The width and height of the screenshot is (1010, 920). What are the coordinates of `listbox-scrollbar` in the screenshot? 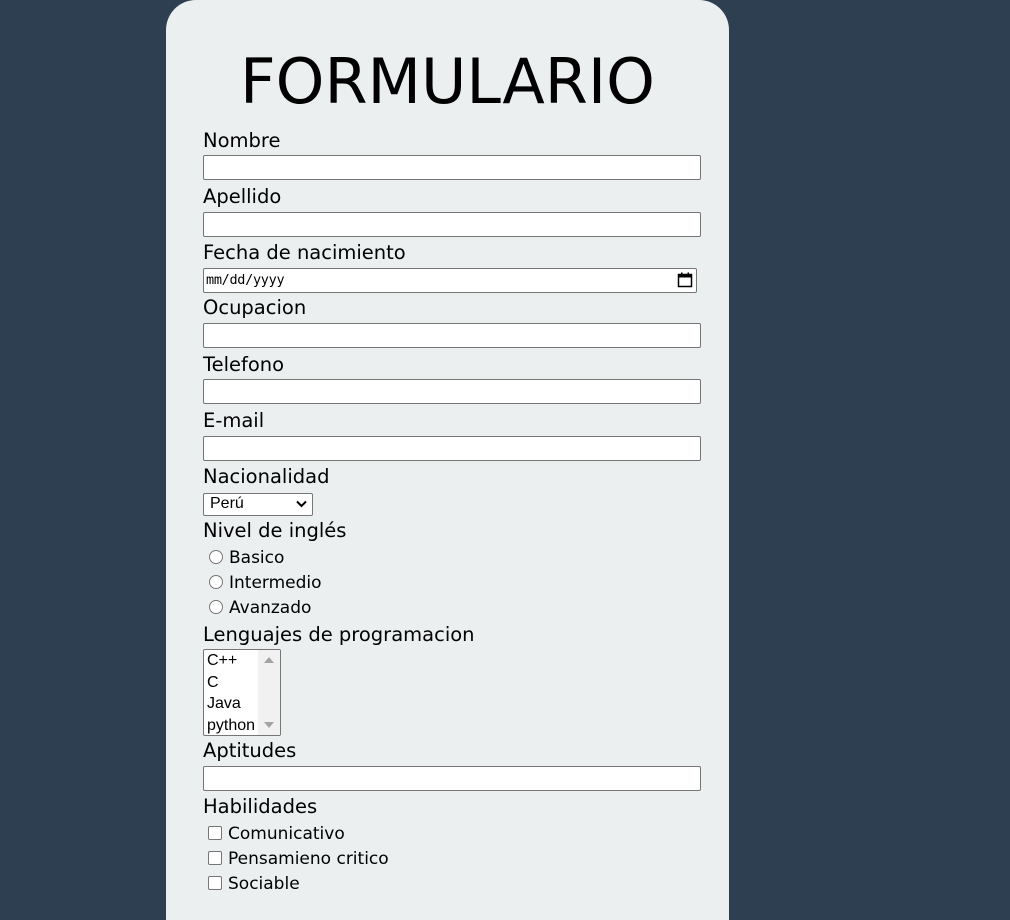 It's located at (269, 692).